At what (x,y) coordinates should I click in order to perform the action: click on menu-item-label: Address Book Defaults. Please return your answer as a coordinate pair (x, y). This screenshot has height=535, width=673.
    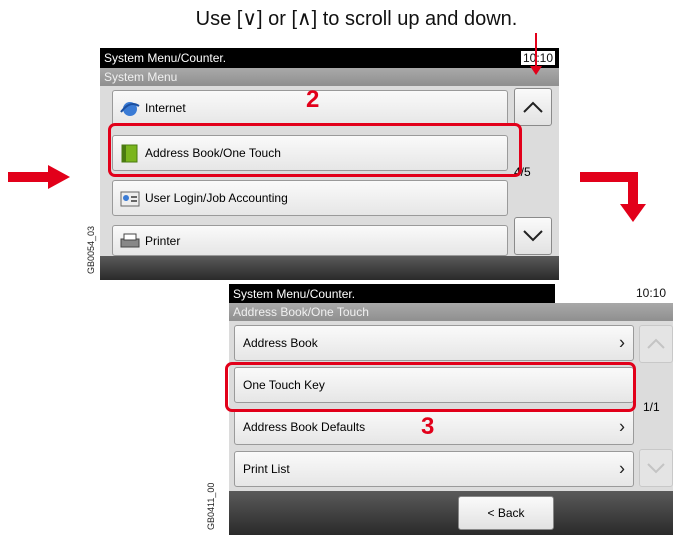
    Looking at the image, I should click on (304, 427).